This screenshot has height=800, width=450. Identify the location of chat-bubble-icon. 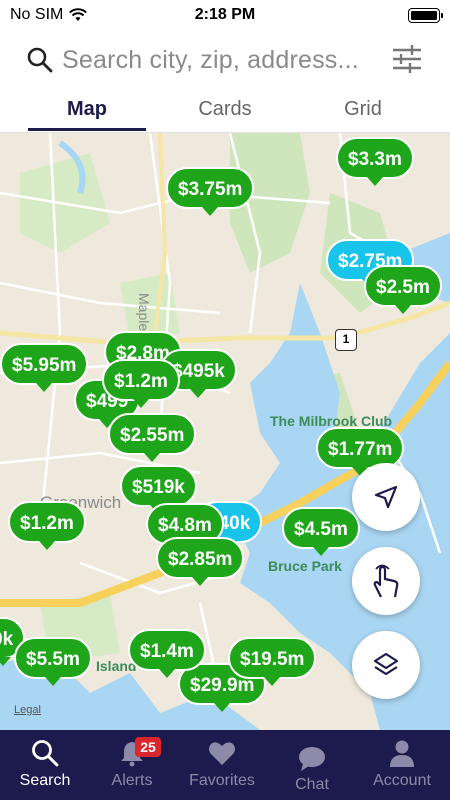
(312, 759).